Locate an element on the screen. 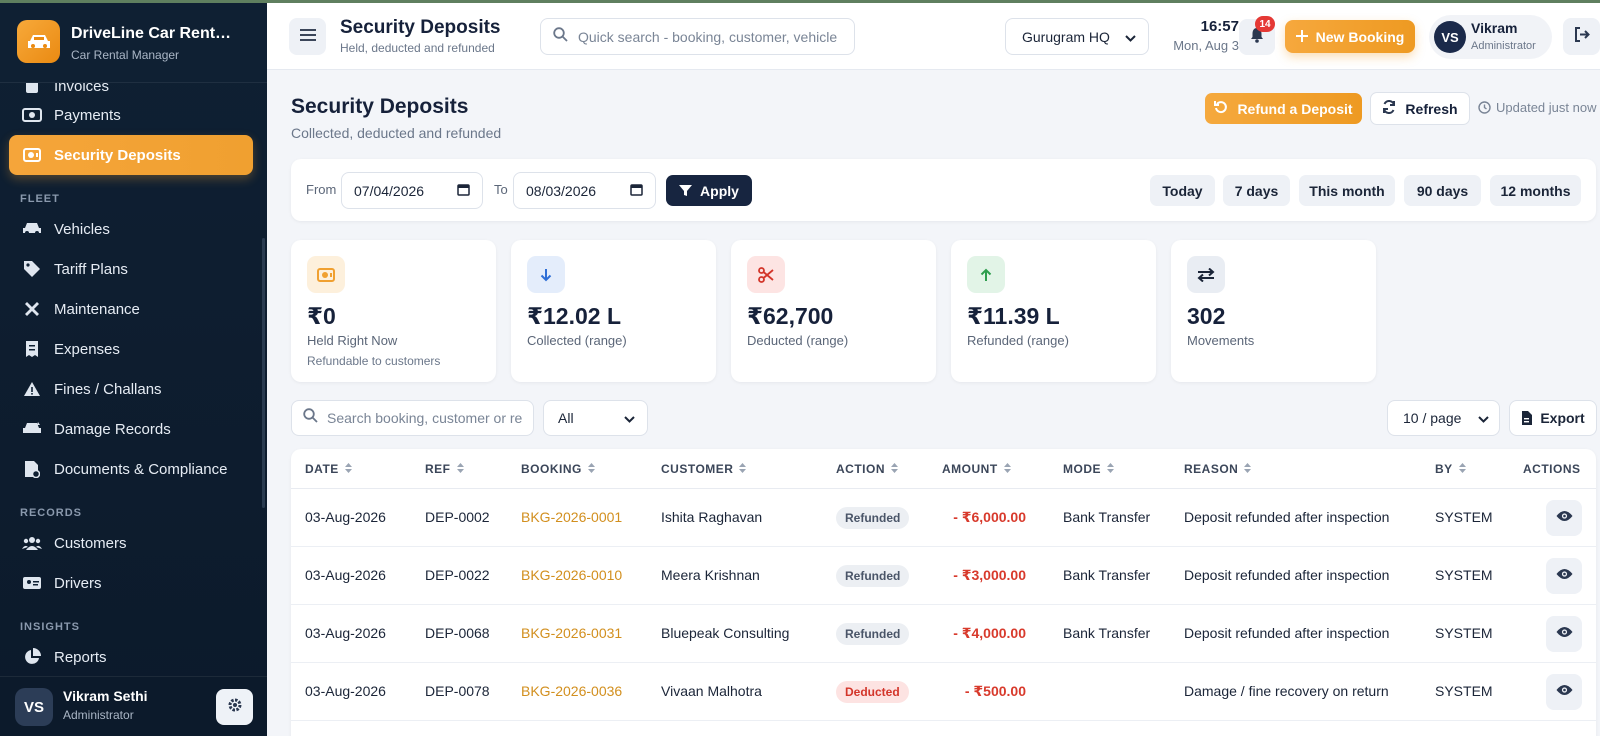  apply-filter-button: Apply is located at coordinates (709, 190).